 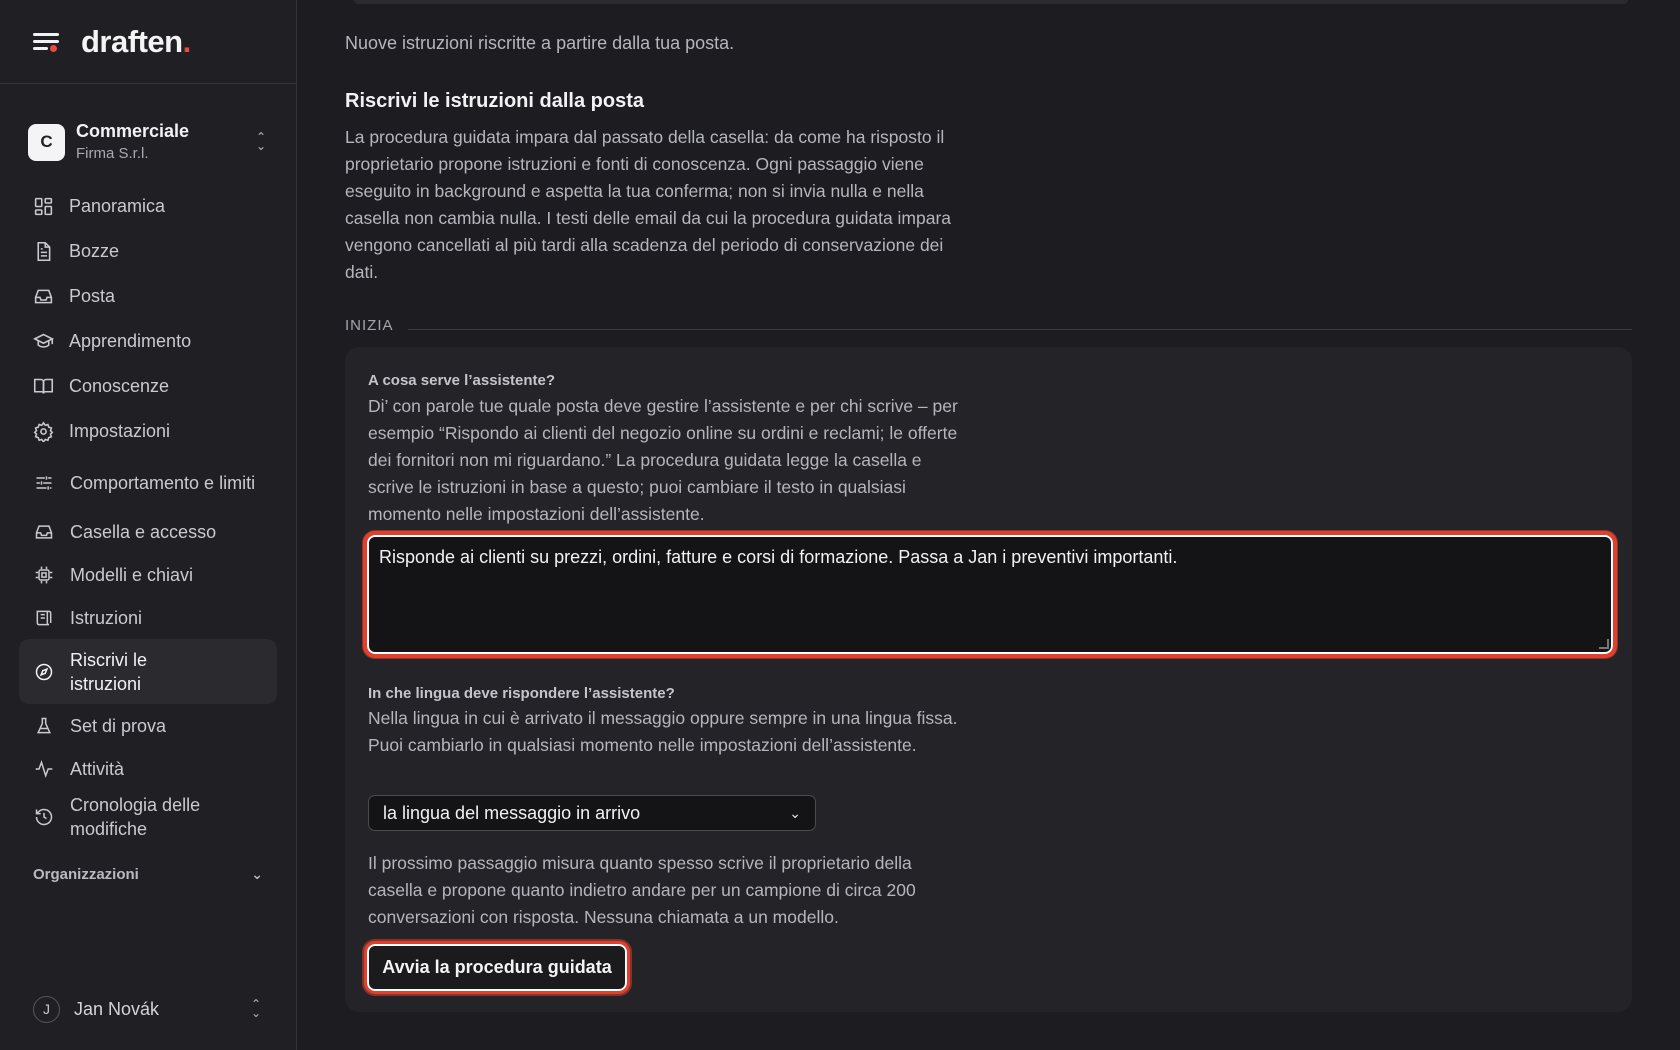 I want to click on sidebar-item-label: Istruzioni, so click(x=106, y=617).